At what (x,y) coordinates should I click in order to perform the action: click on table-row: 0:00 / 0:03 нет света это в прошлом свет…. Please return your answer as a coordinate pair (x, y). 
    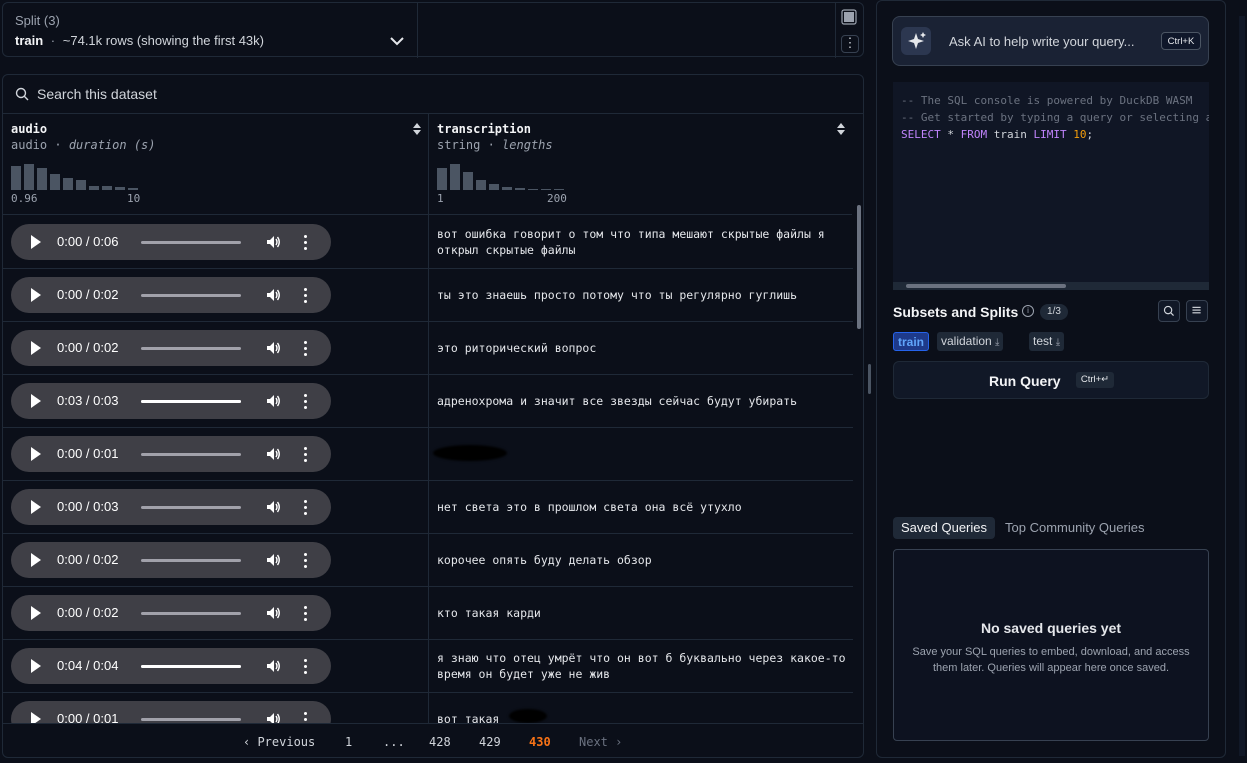
    Looking at the image, I should click on (428, 507).